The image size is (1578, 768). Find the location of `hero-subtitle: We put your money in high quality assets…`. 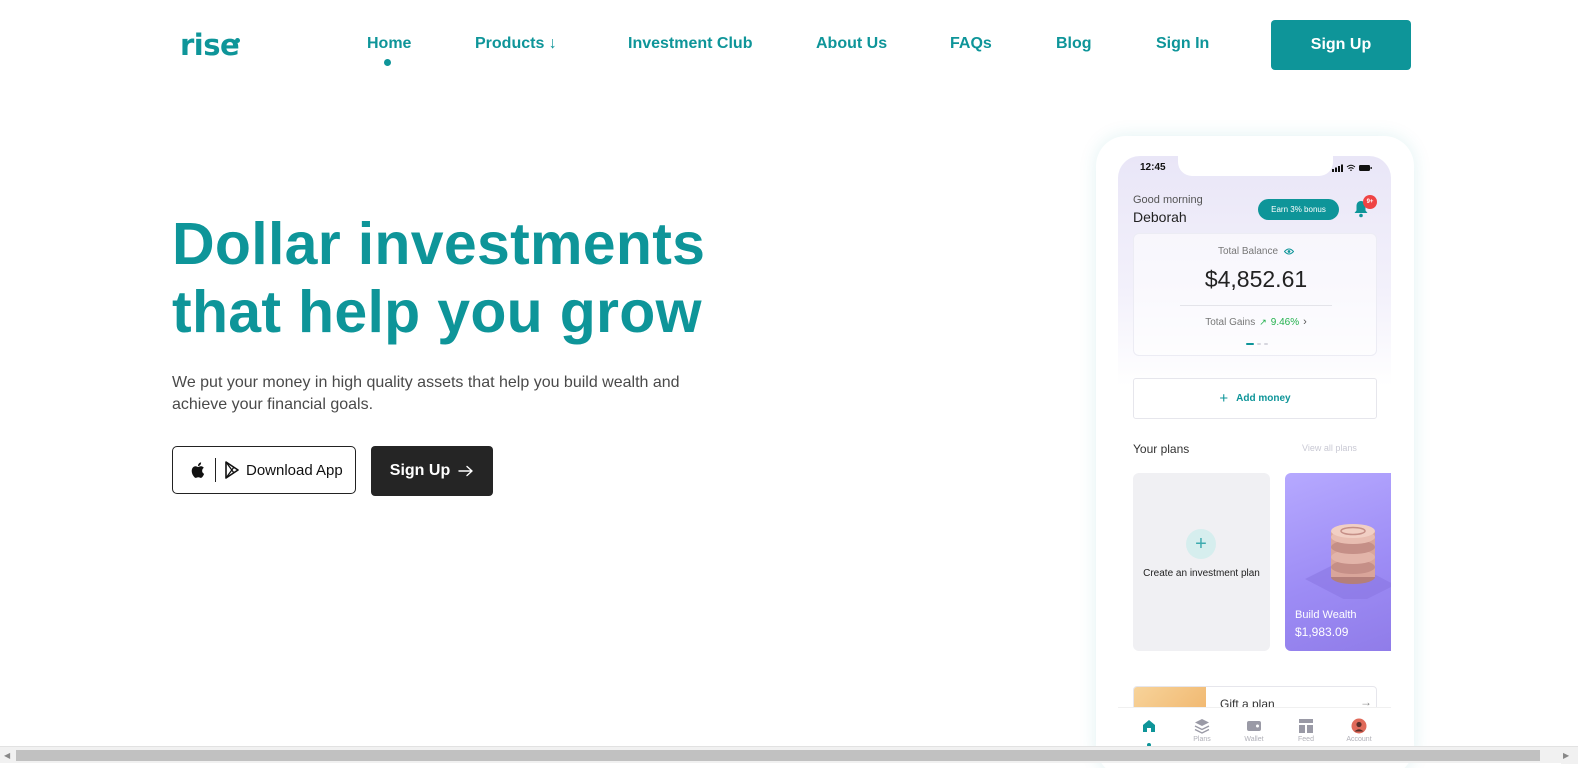

hero-subtitle: We put your money in high quality assets… is located at coordinates (426, 393).